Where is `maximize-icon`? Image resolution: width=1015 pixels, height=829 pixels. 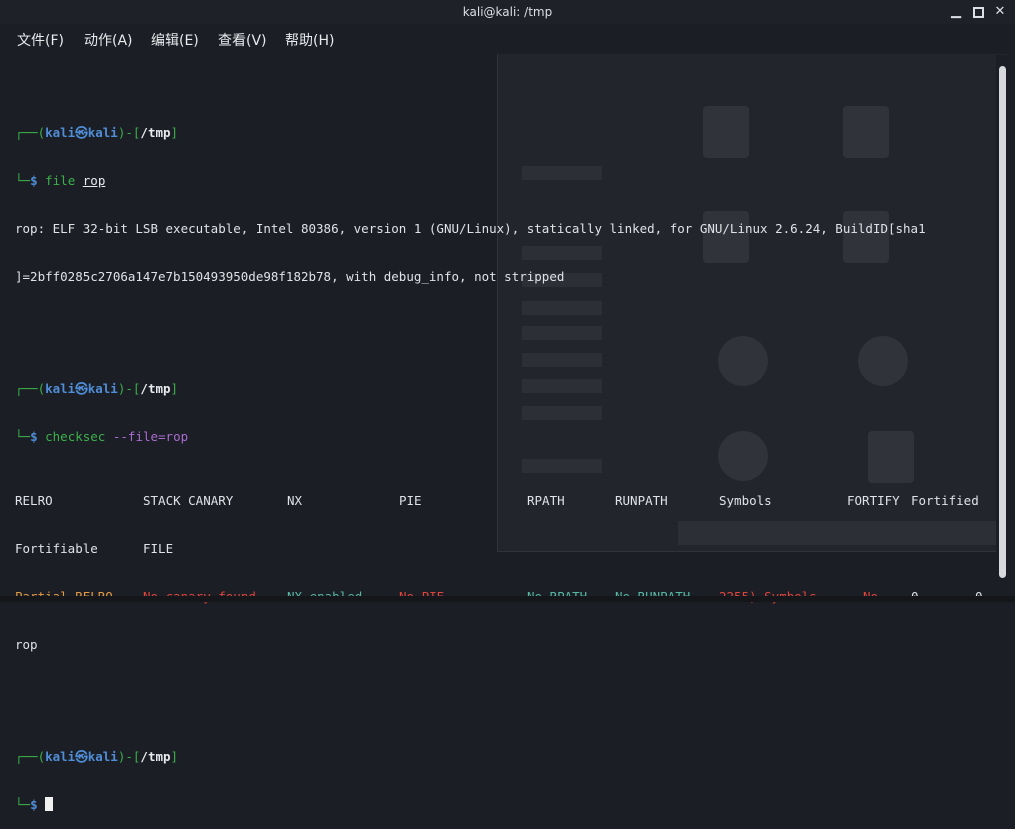 maximize-icon is located at coordinates (978, 12).